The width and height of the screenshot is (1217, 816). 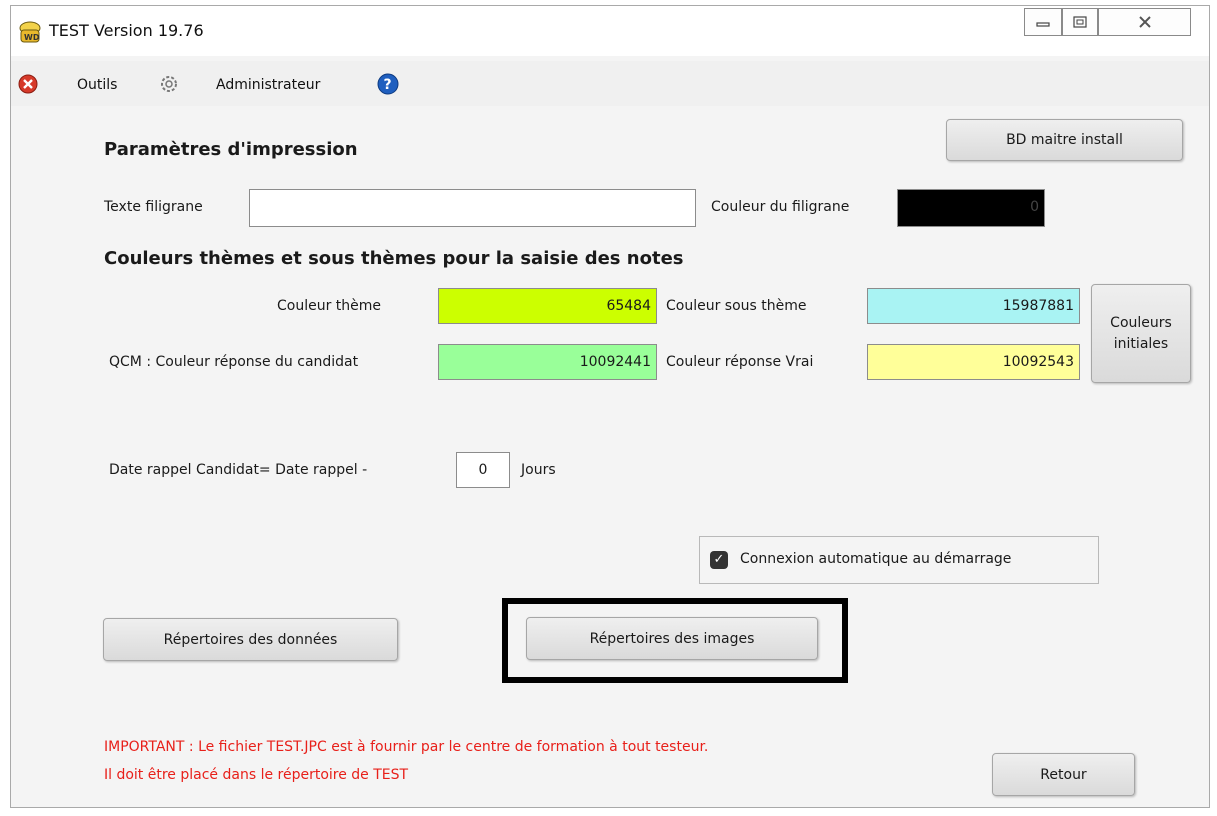 What do you see at coordinates (610, 83) in the screenshot?
I see `menu-bar: Outils Administrateur ?` at bounding box center [610, 83].